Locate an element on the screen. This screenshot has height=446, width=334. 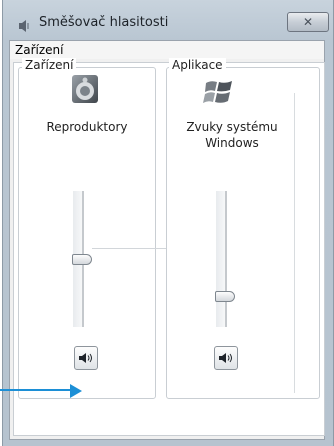
application-mute-button is located at coordinates (226, 358).